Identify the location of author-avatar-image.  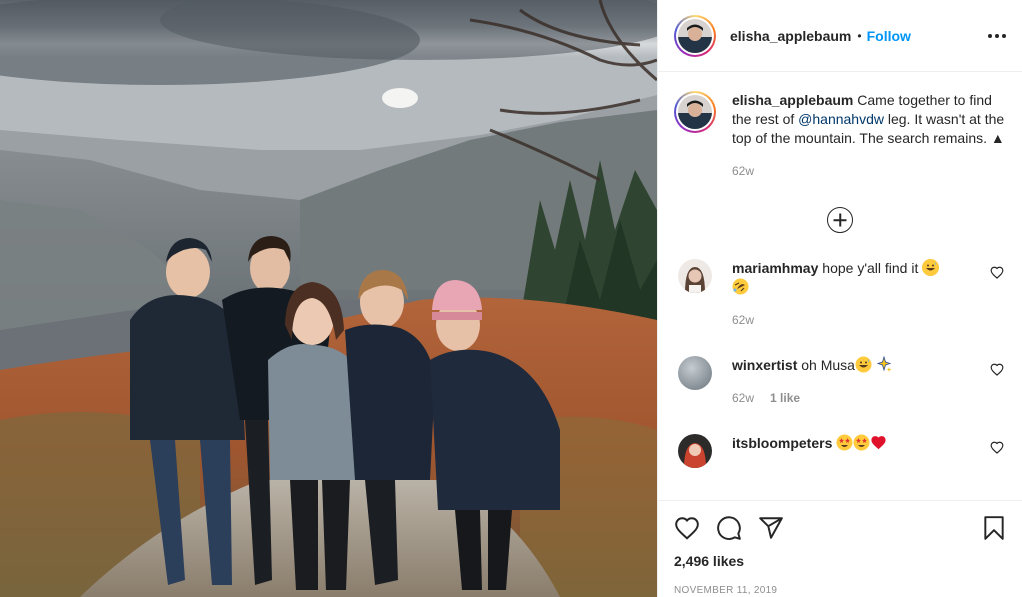
(695, 35).